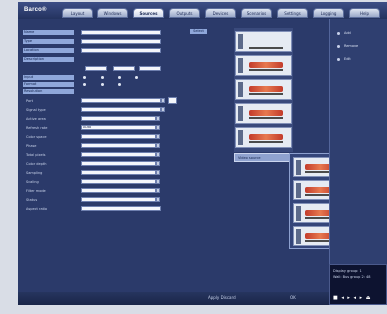 This screenshot has width=387, height=314. I want to click on filter-field, so click(118, 190).